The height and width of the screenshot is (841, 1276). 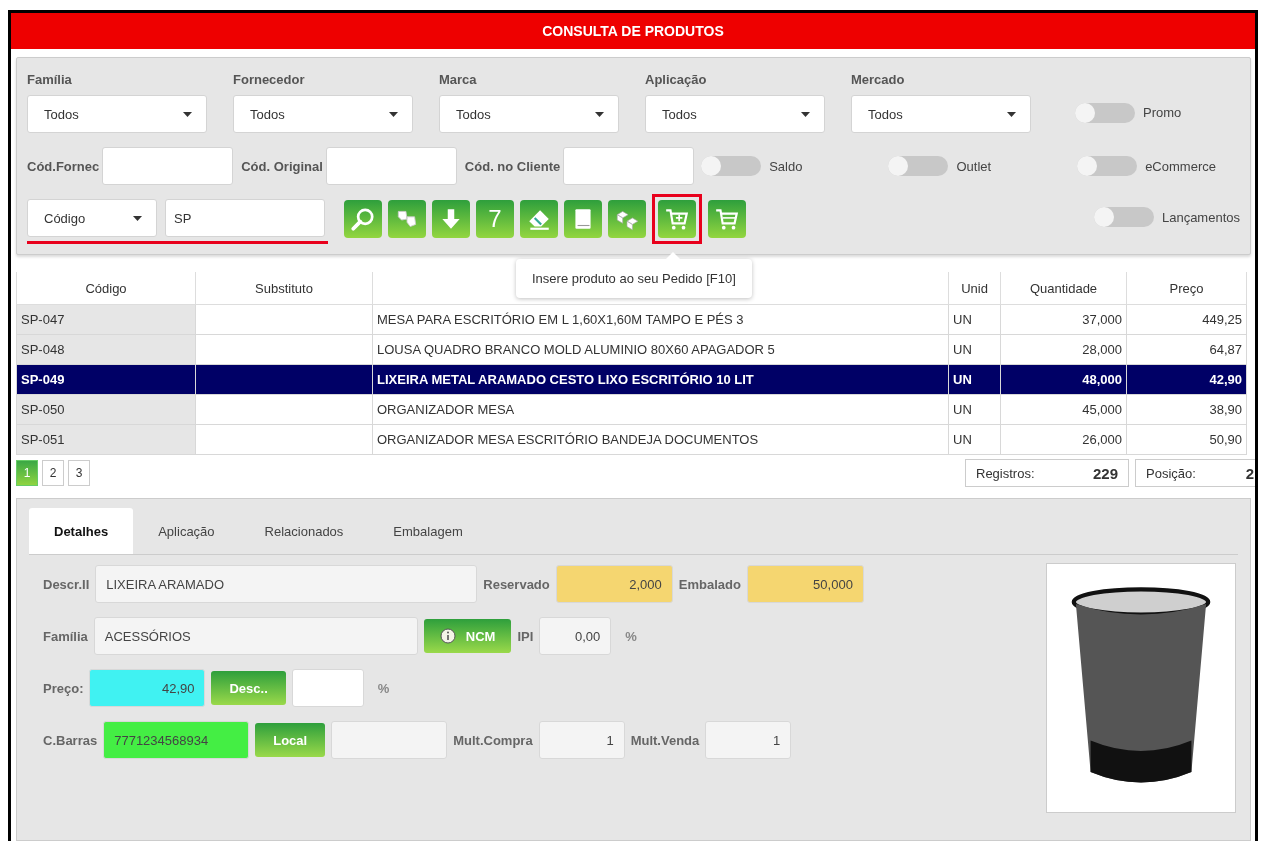 What do you see at coordinates (786, 166) in the screenshot?
I see `toggle-label: Saldo` at bounding box center [786, 166].